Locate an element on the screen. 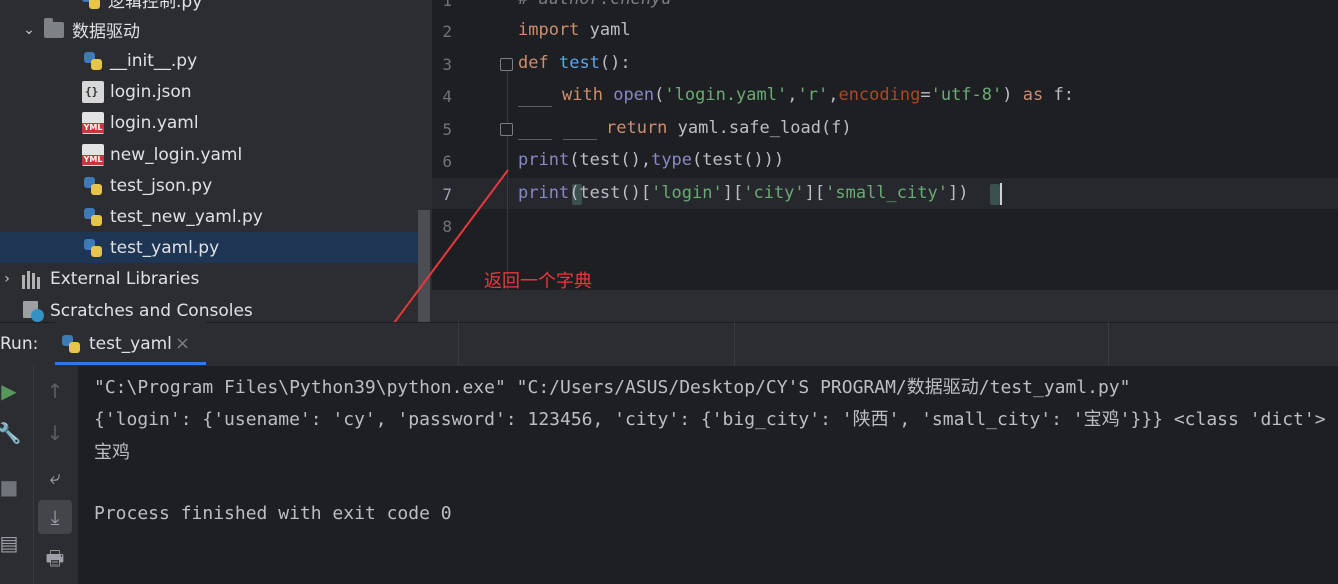  code-line-1: # author:chenyu is located at coordinates (595, 4).